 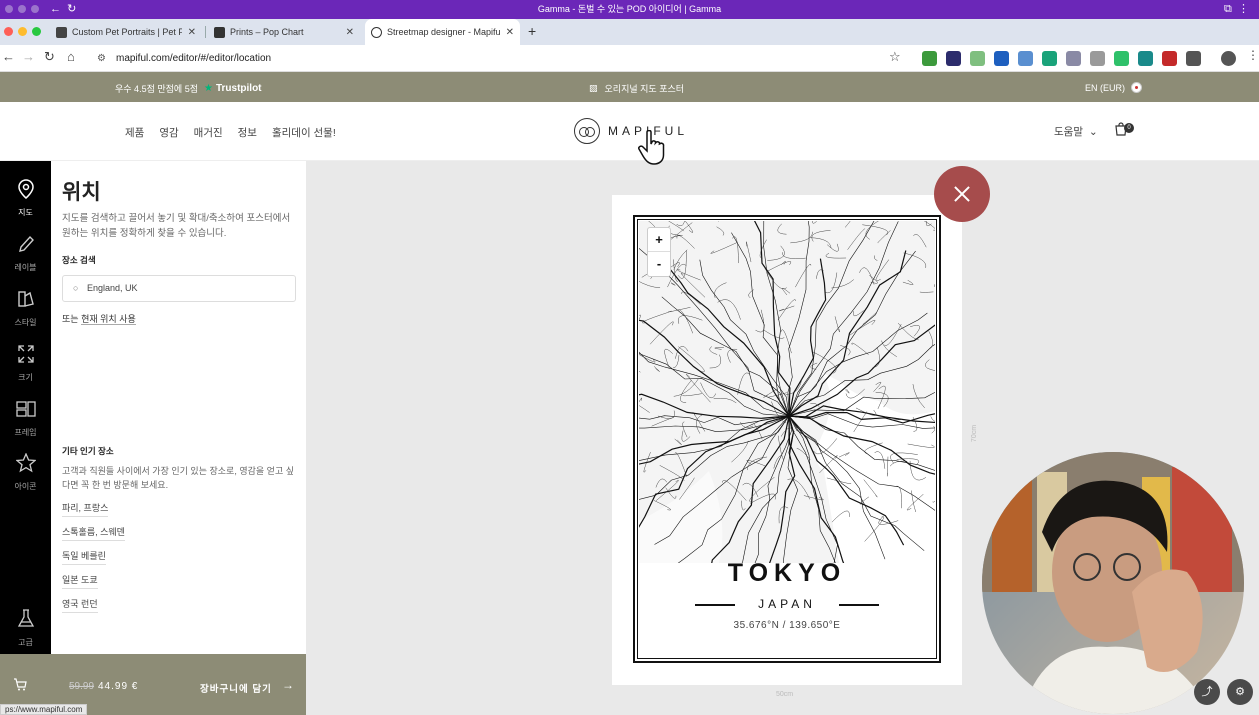 What do you see at coordinates (168, 132) in the screenshot?
I see `nav-item-inspiration: 영감` at bounding box center [168, 132].